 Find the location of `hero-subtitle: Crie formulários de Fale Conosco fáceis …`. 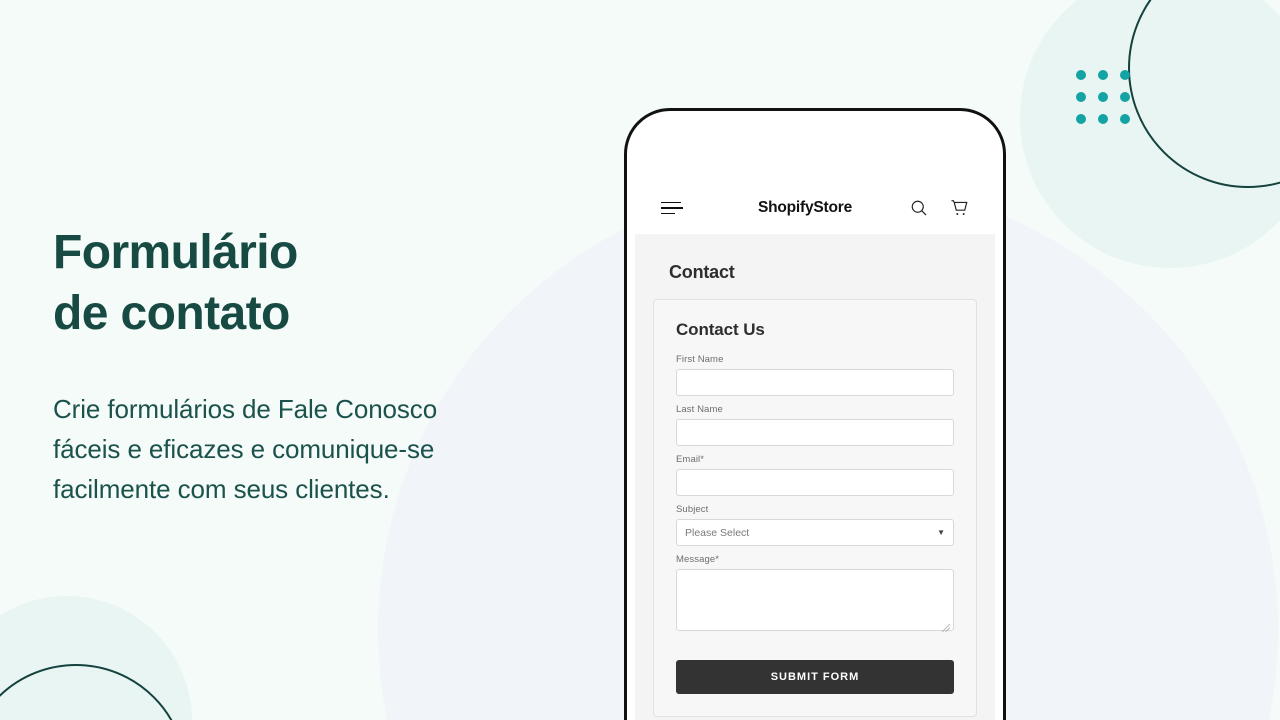

hero-subtitle: Crie formulários de Fale Conosco fáceis … is located at coordinates (245, 449).